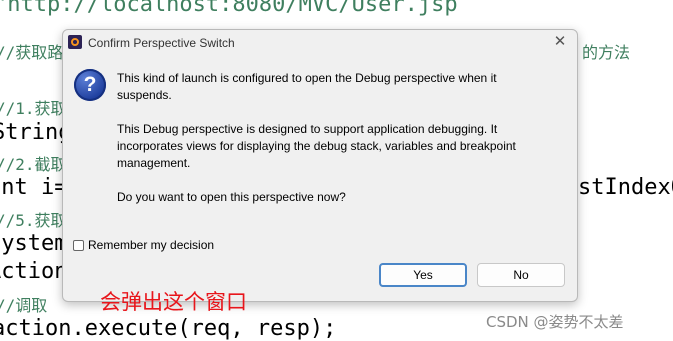 The height and width of the screenshot is (341, 673). Describe the element at coordinates (32, 52) in the screenshot. I see `code-comment-get-path: //获取路` at that location.